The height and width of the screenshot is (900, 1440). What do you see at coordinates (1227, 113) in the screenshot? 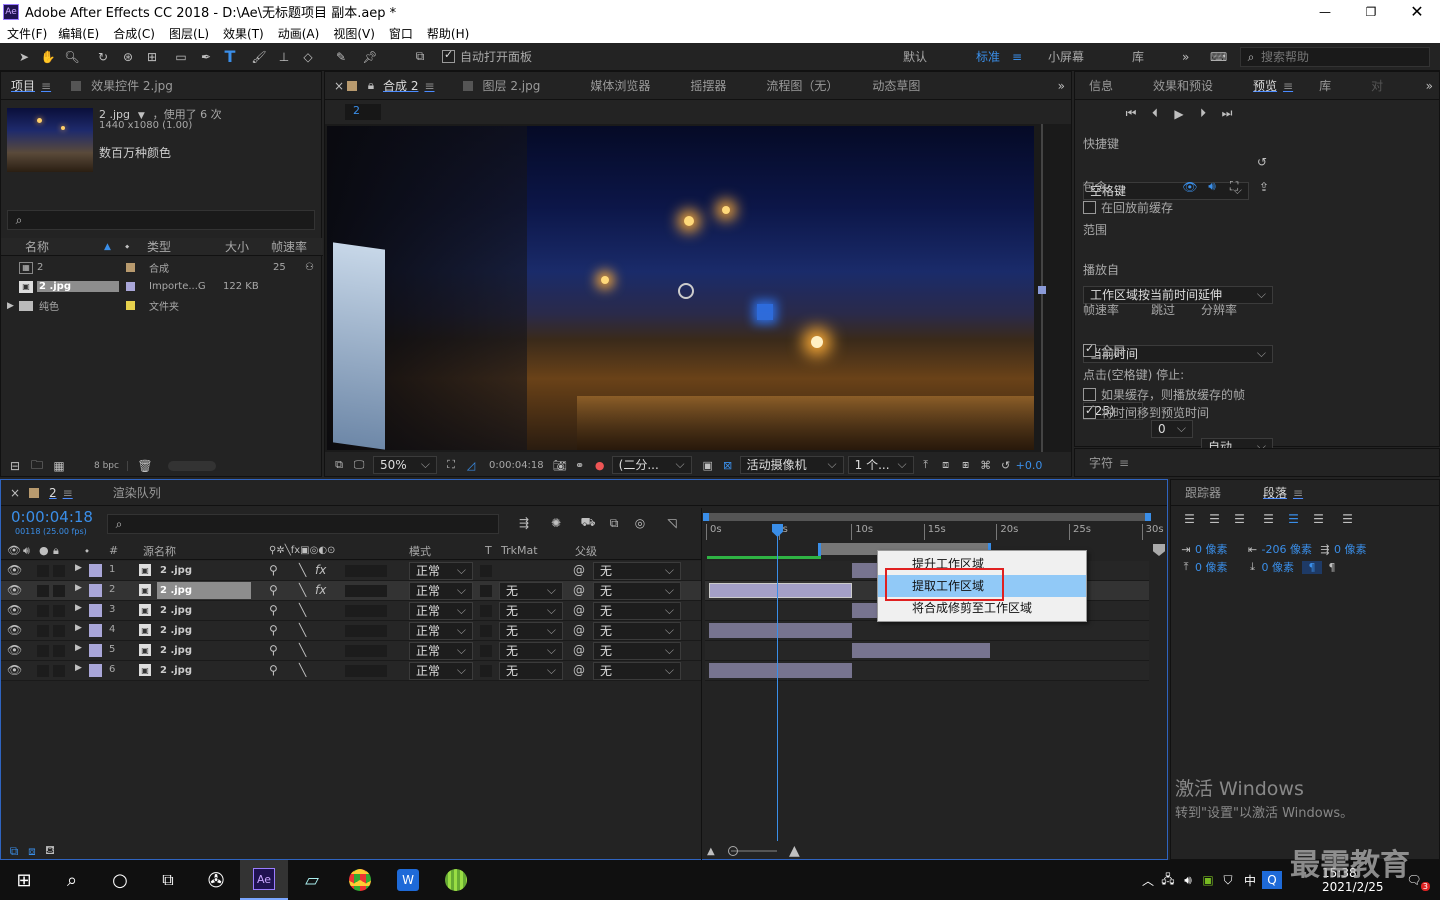
I see `last-frame-icon: ⏭` at bounding box center [1227, 113].